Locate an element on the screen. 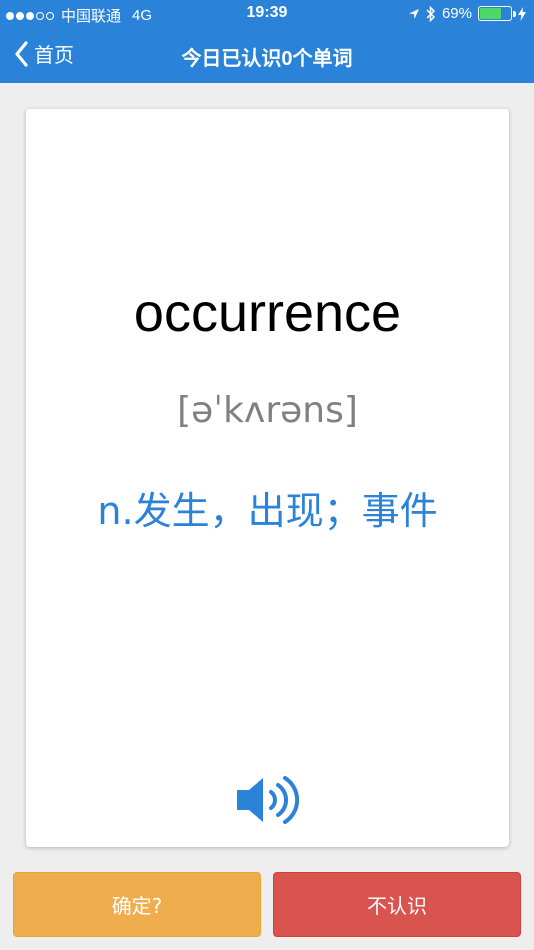  bluetooth-icon is located at coordinates (431, 13).